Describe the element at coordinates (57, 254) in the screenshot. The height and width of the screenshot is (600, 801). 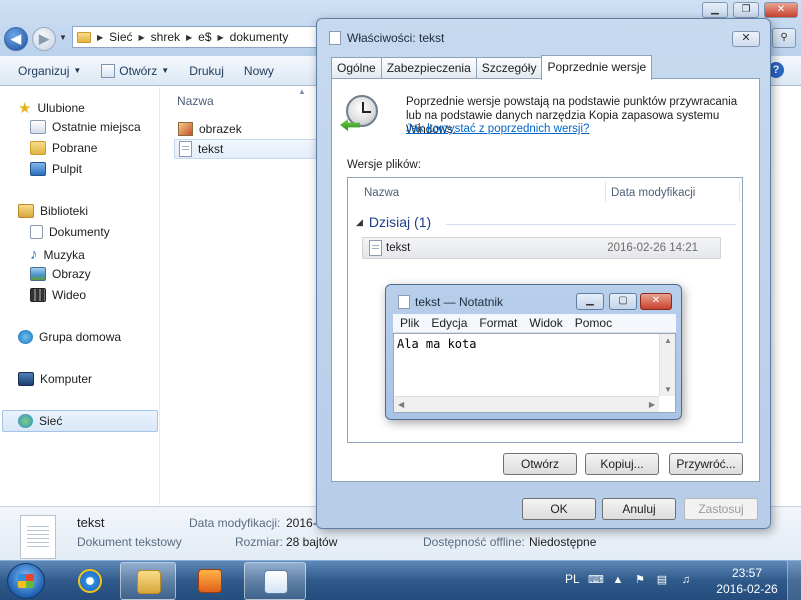
I see `sidebar-item-music: ♪ Muzyka` at that location.